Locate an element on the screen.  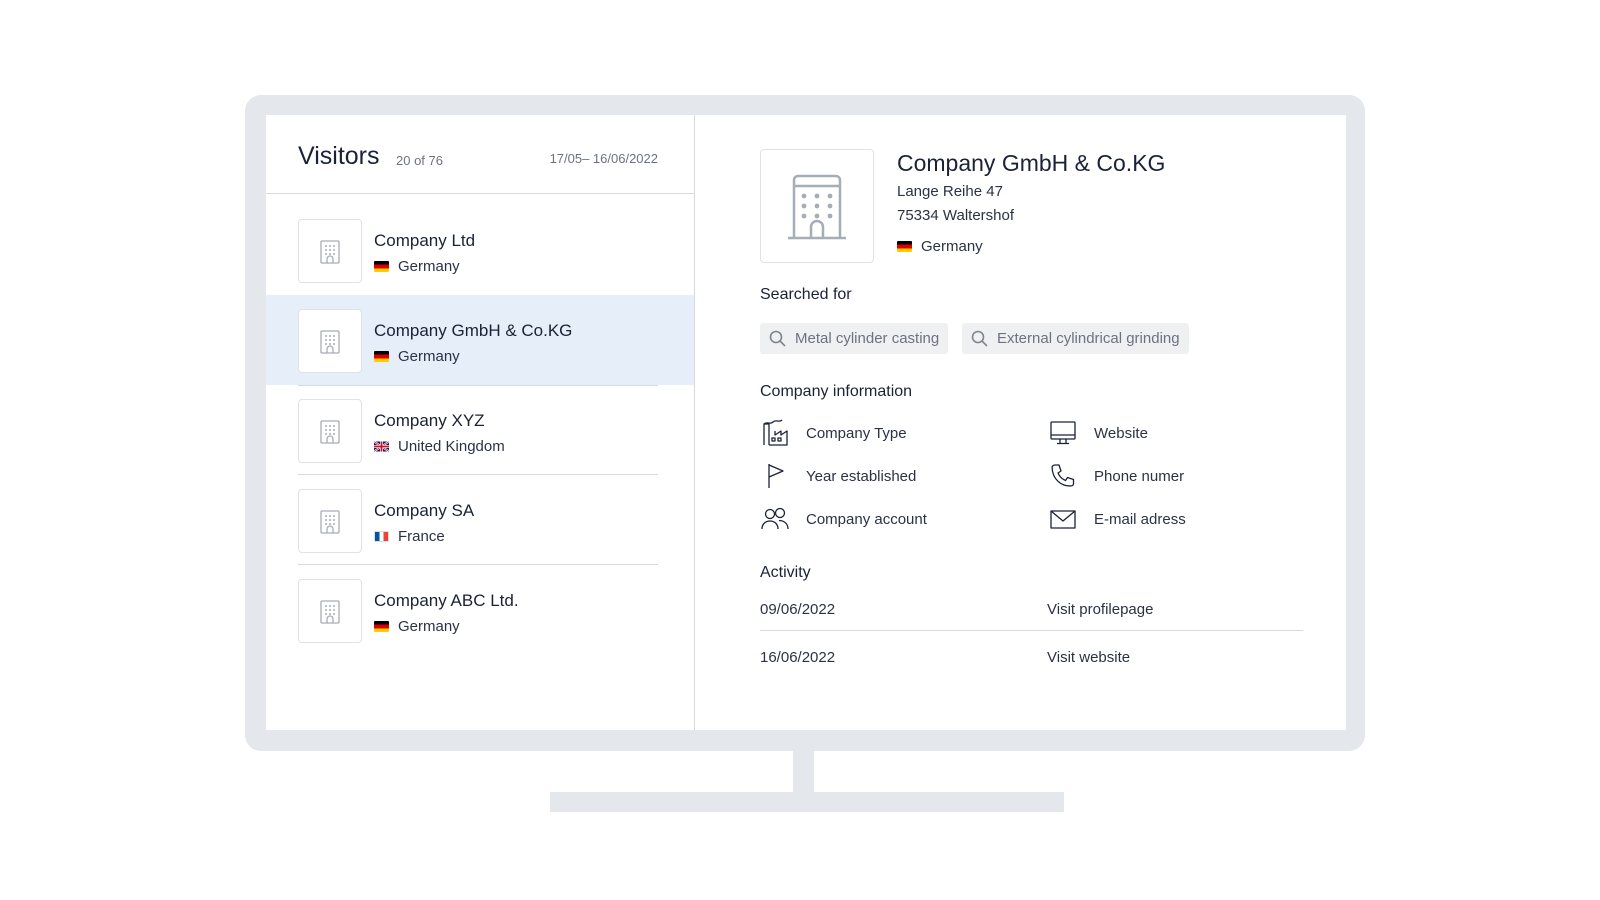
factory-icon is located at coordinates (775, 433).